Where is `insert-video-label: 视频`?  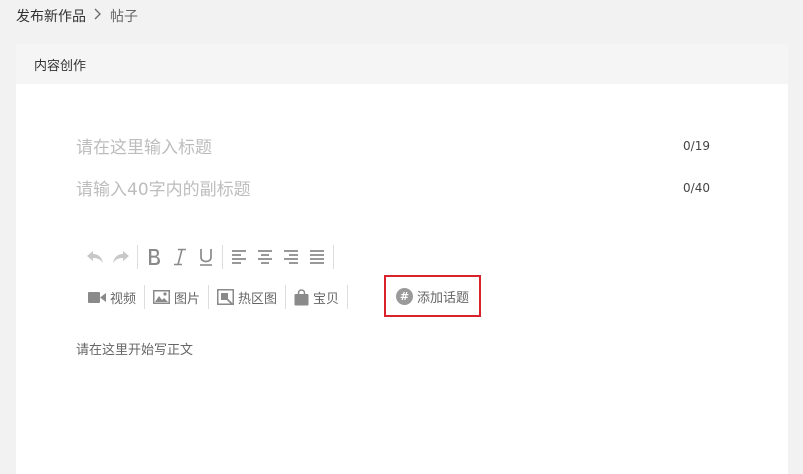 insert-video-label: 视频 is located at coordinates (123, 299).